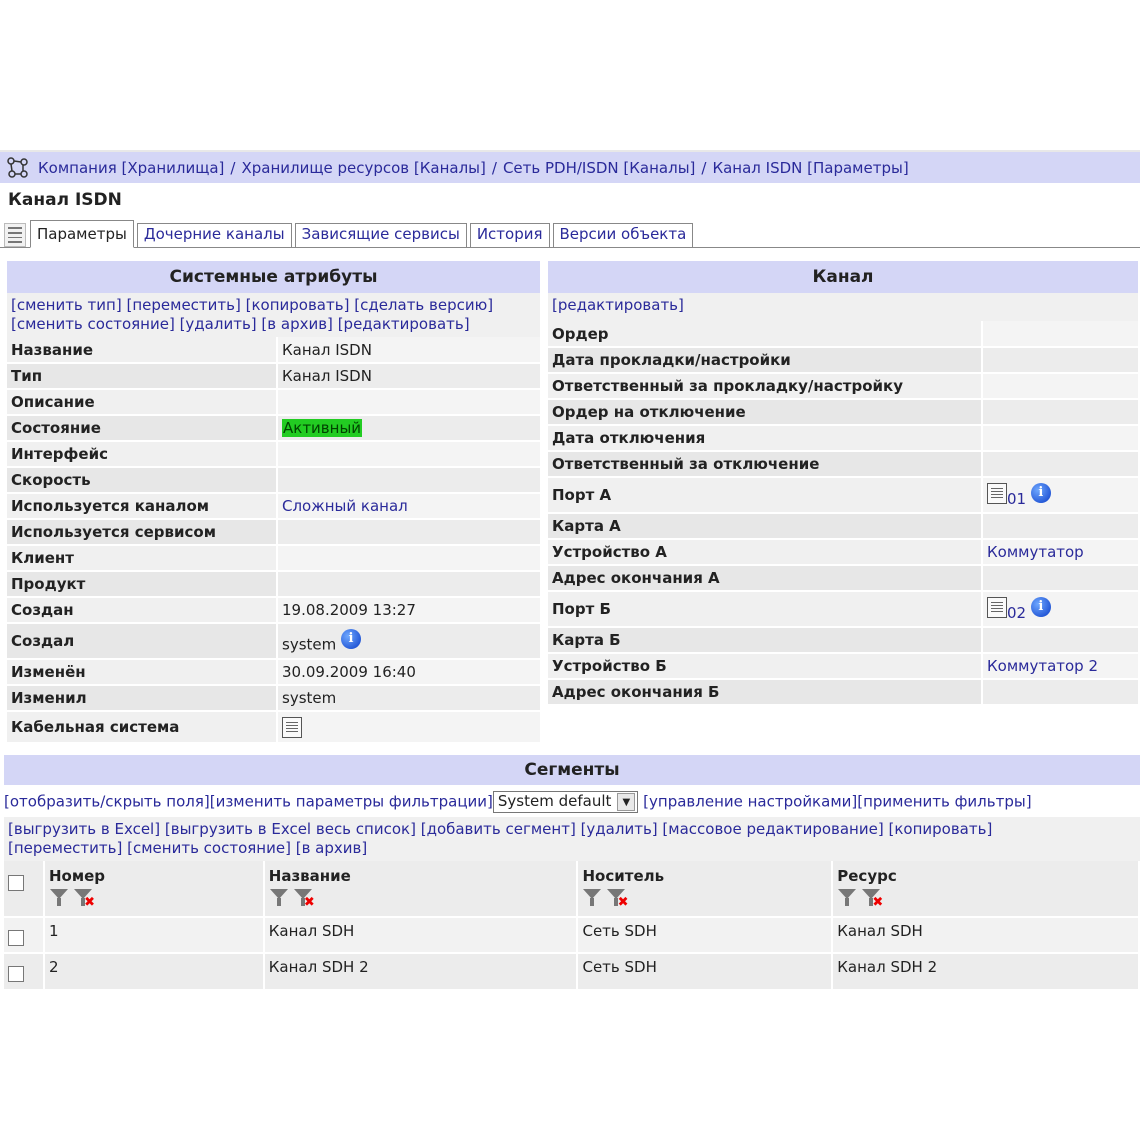 This screenshot has width=1140, height=1140. What do you see at coordinates (273, 277) in the screenshot?
I see `system-attributes-title: Системные атрибуты` at bounding box center [273, 277].